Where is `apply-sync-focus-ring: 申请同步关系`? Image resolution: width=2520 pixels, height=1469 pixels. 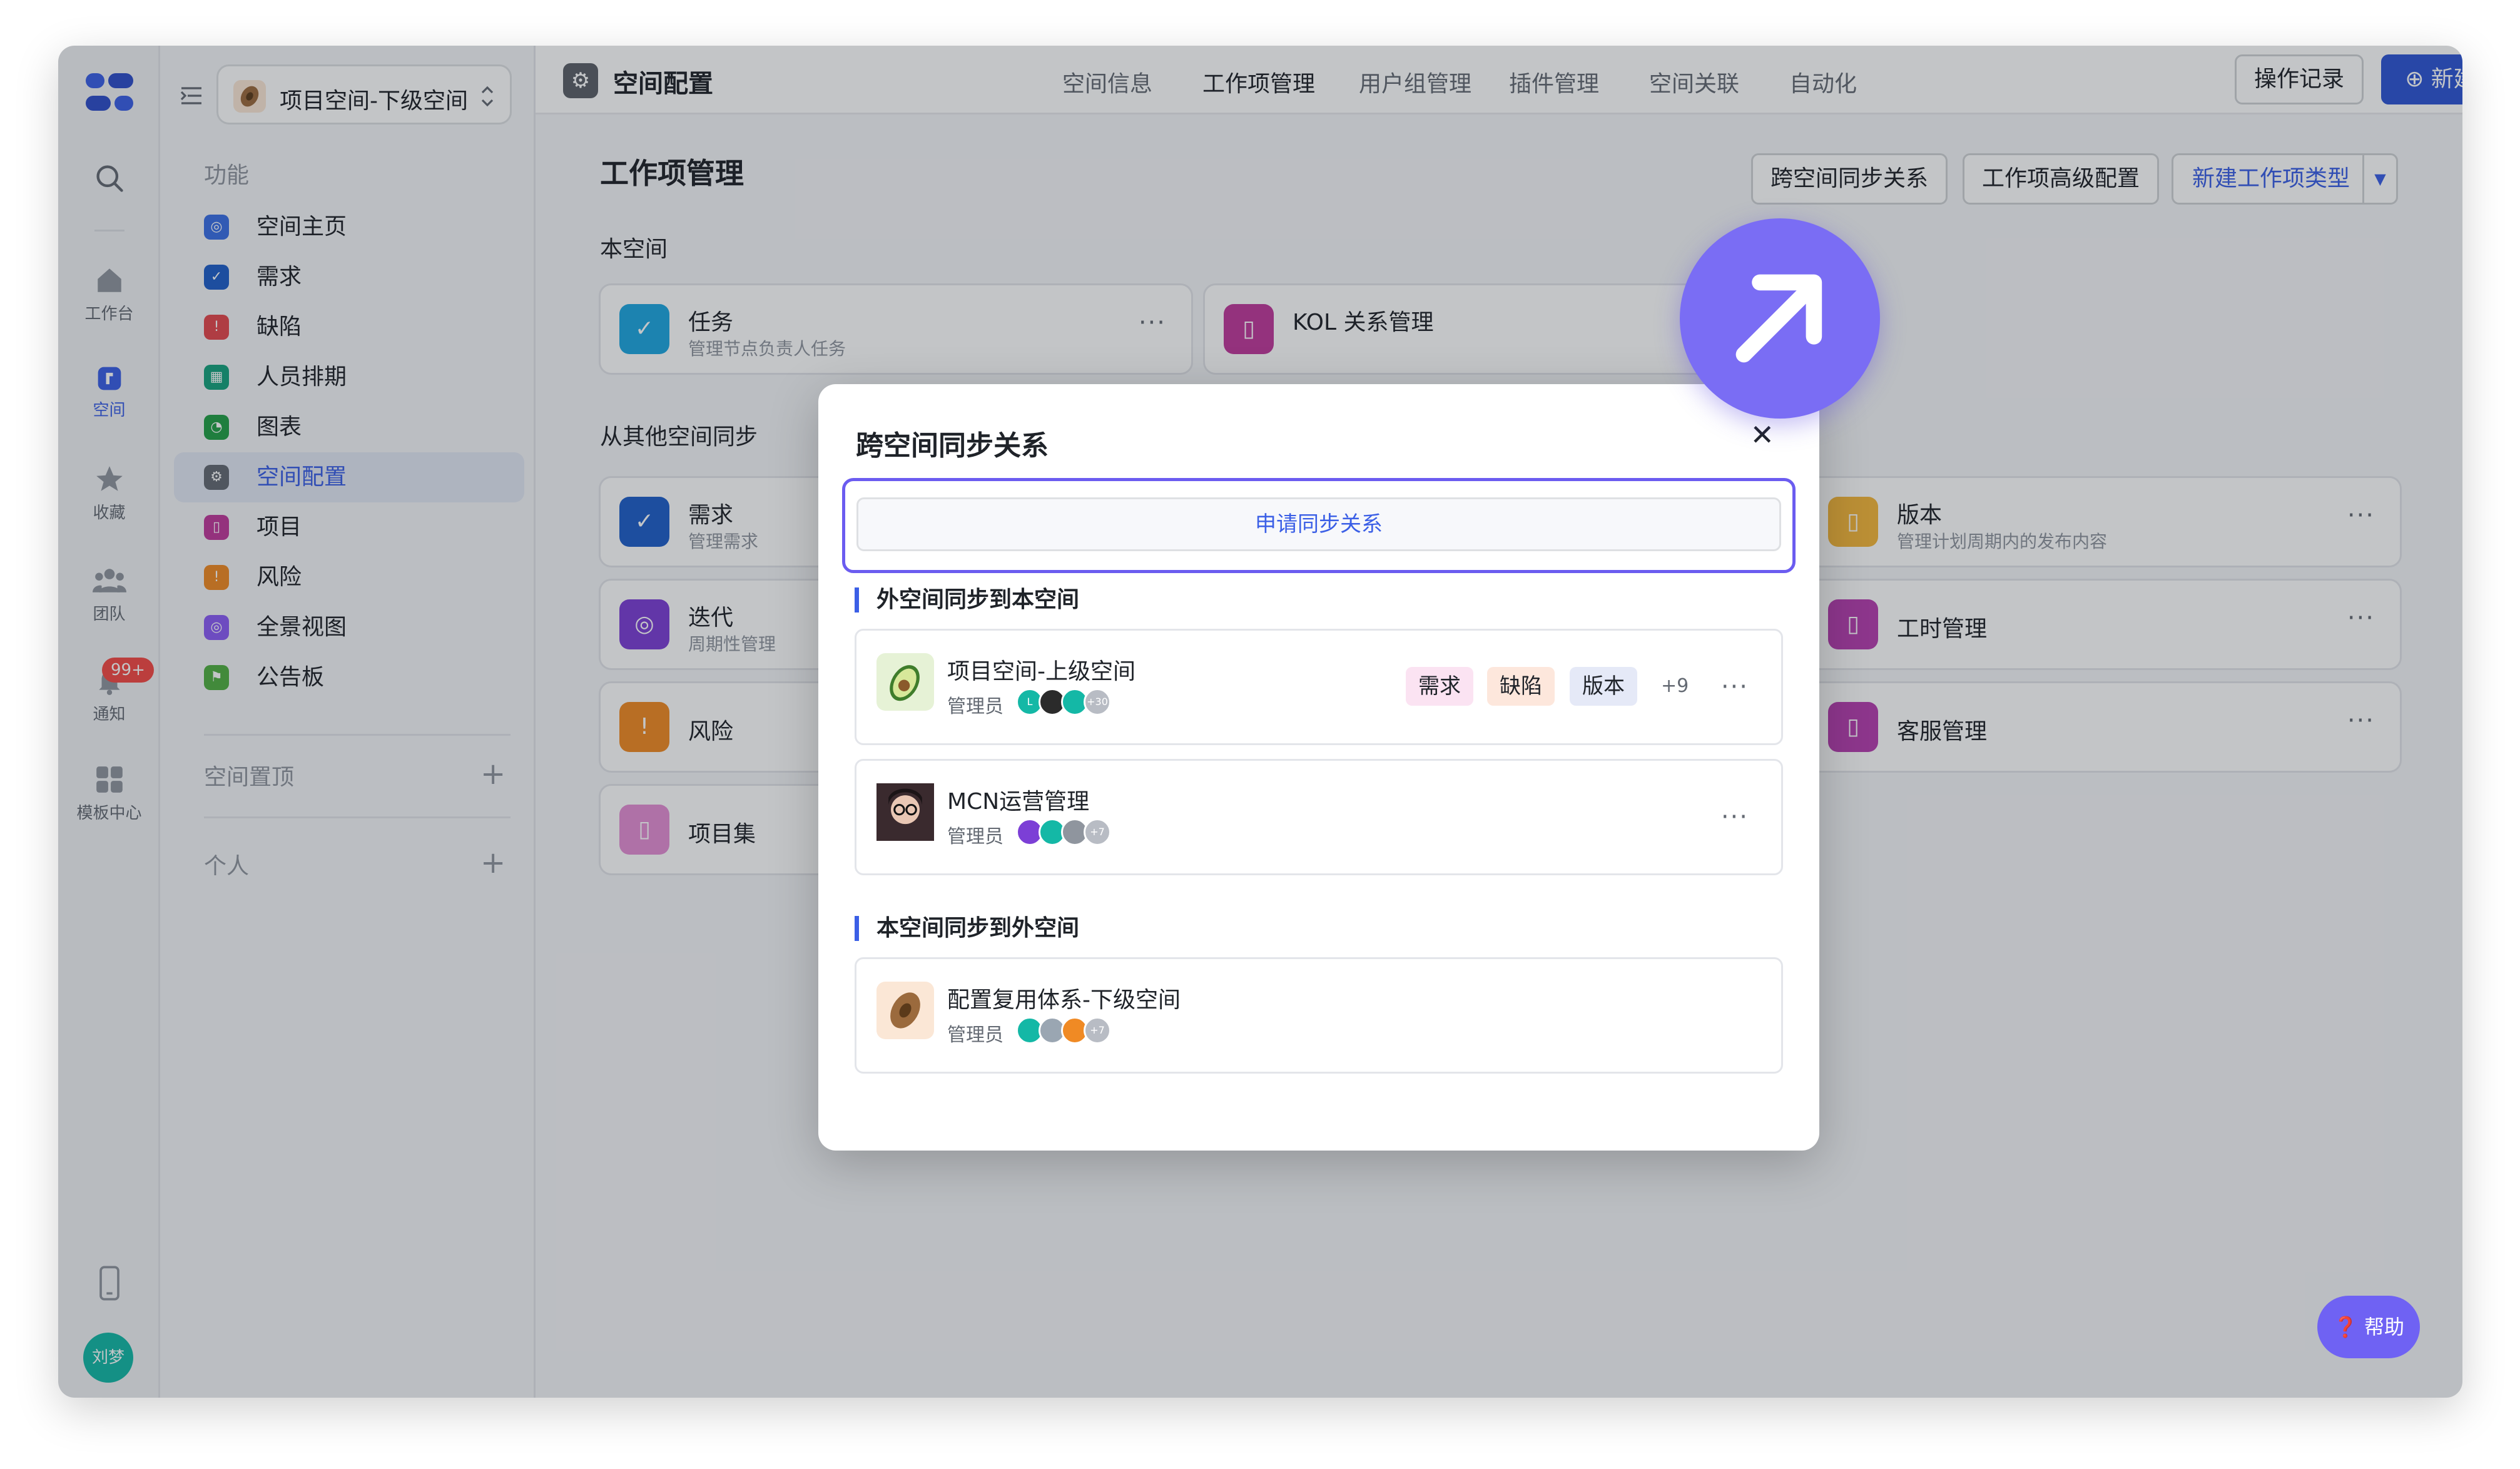
apply-sync-focus-ring: 申请同步关系 is located at coordinates (1319, 525).